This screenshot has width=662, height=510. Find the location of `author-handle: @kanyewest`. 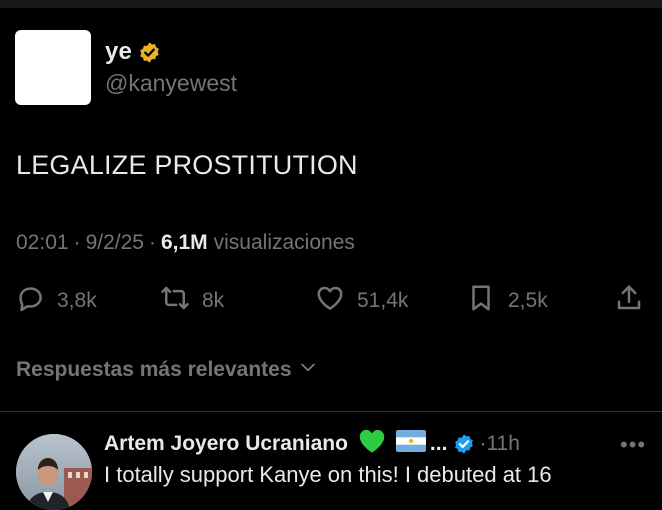

author-handle: @kanyewest is located at coordinates (171, 83).